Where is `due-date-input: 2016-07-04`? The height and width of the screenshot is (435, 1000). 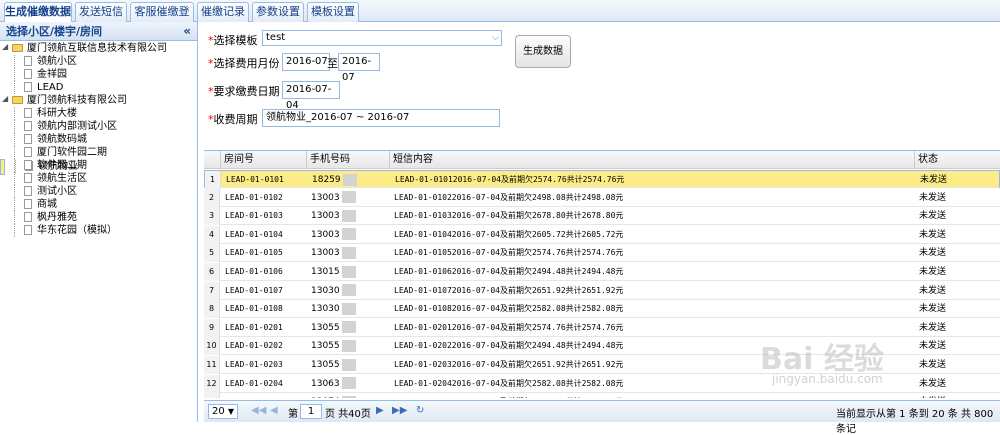
due-date-input: 2016-07-04 is located at coordinates (311, 96).